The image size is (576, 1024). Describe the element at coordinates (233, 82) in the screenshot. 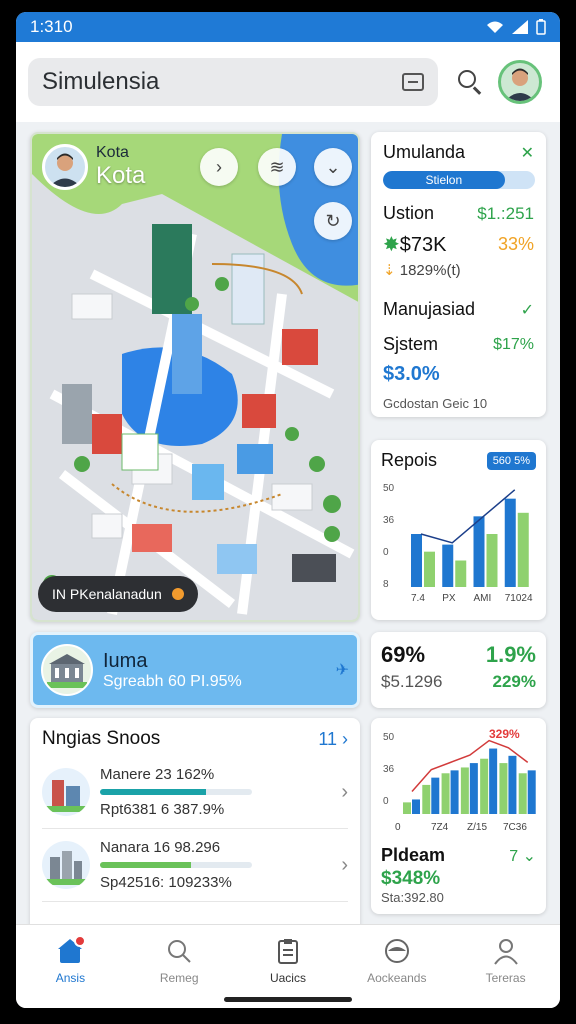

I see `search-bar: Simulensia` at that location.